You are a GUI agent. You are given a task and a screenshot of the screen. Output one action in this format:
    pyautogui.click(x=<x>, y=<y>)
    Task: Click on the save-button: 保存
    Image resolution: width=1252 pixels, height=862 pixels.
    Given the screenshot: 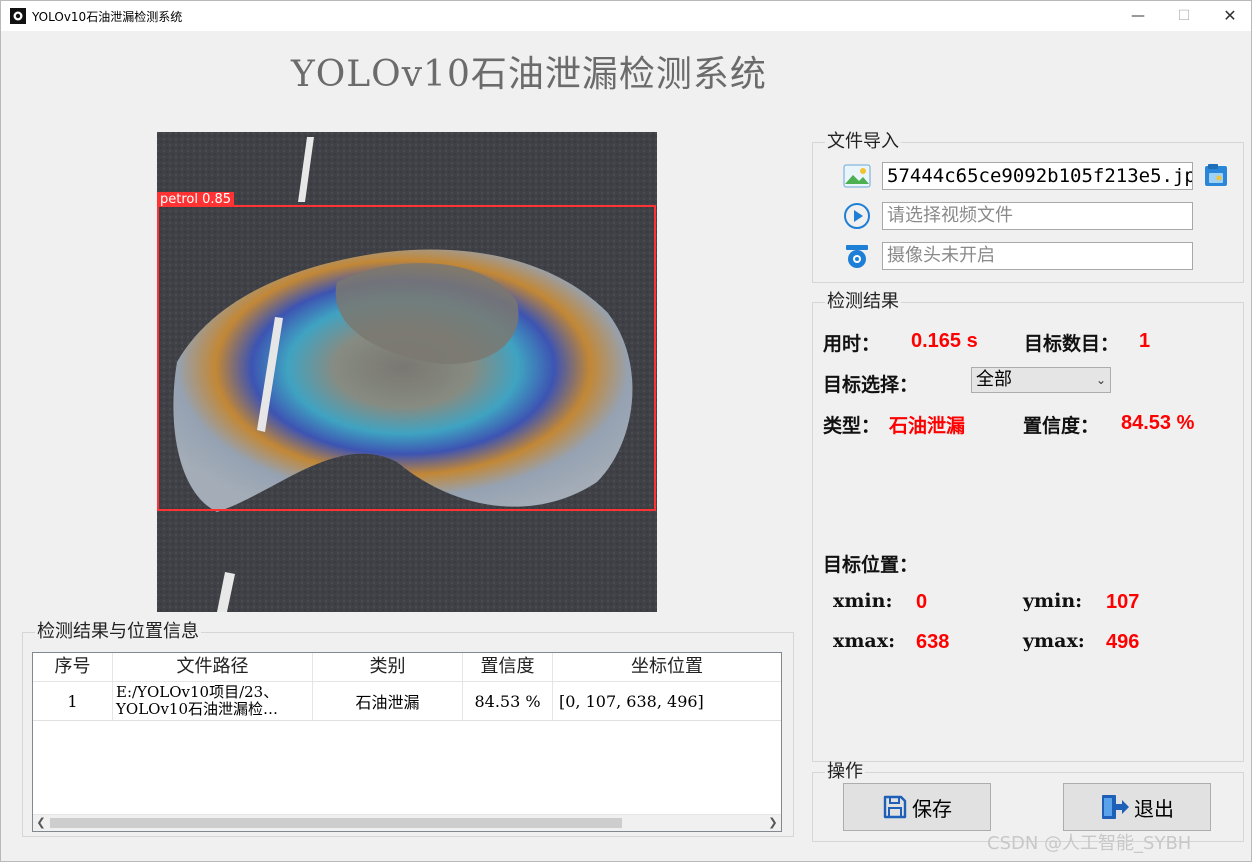 What is the action you would take?
    pyautogui.click(x=917, y=807)
    